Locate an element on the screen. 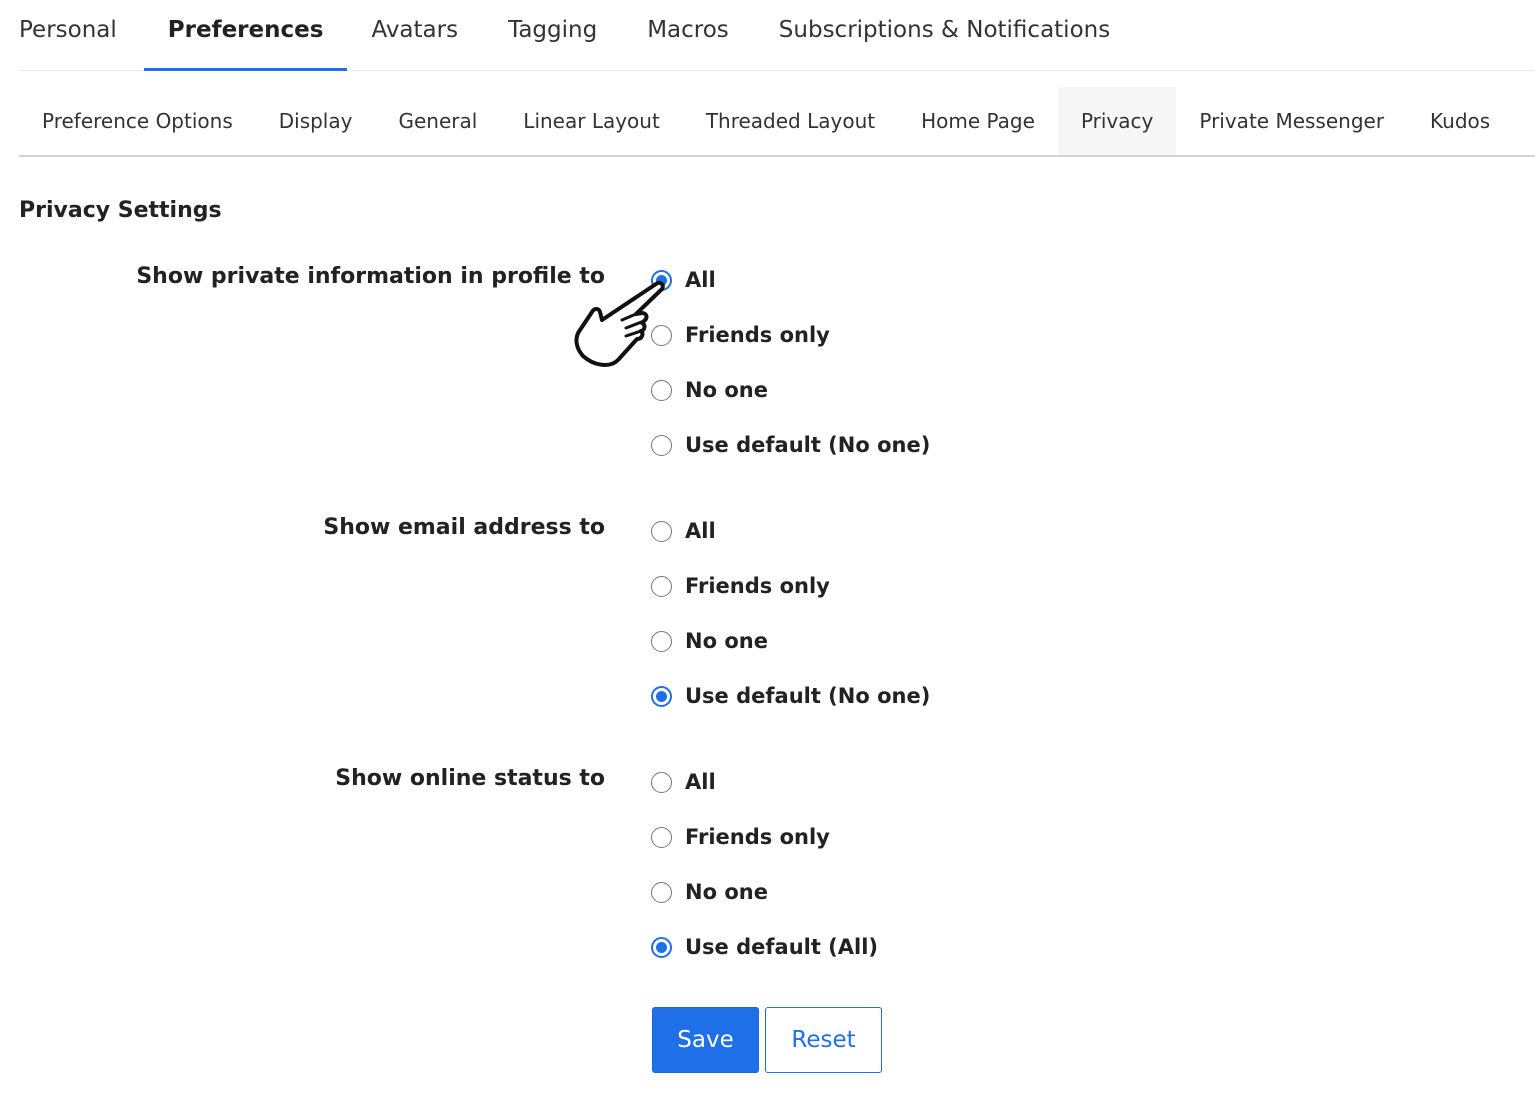  radio-online-no-one: No one is located at coordinates (709, 892).